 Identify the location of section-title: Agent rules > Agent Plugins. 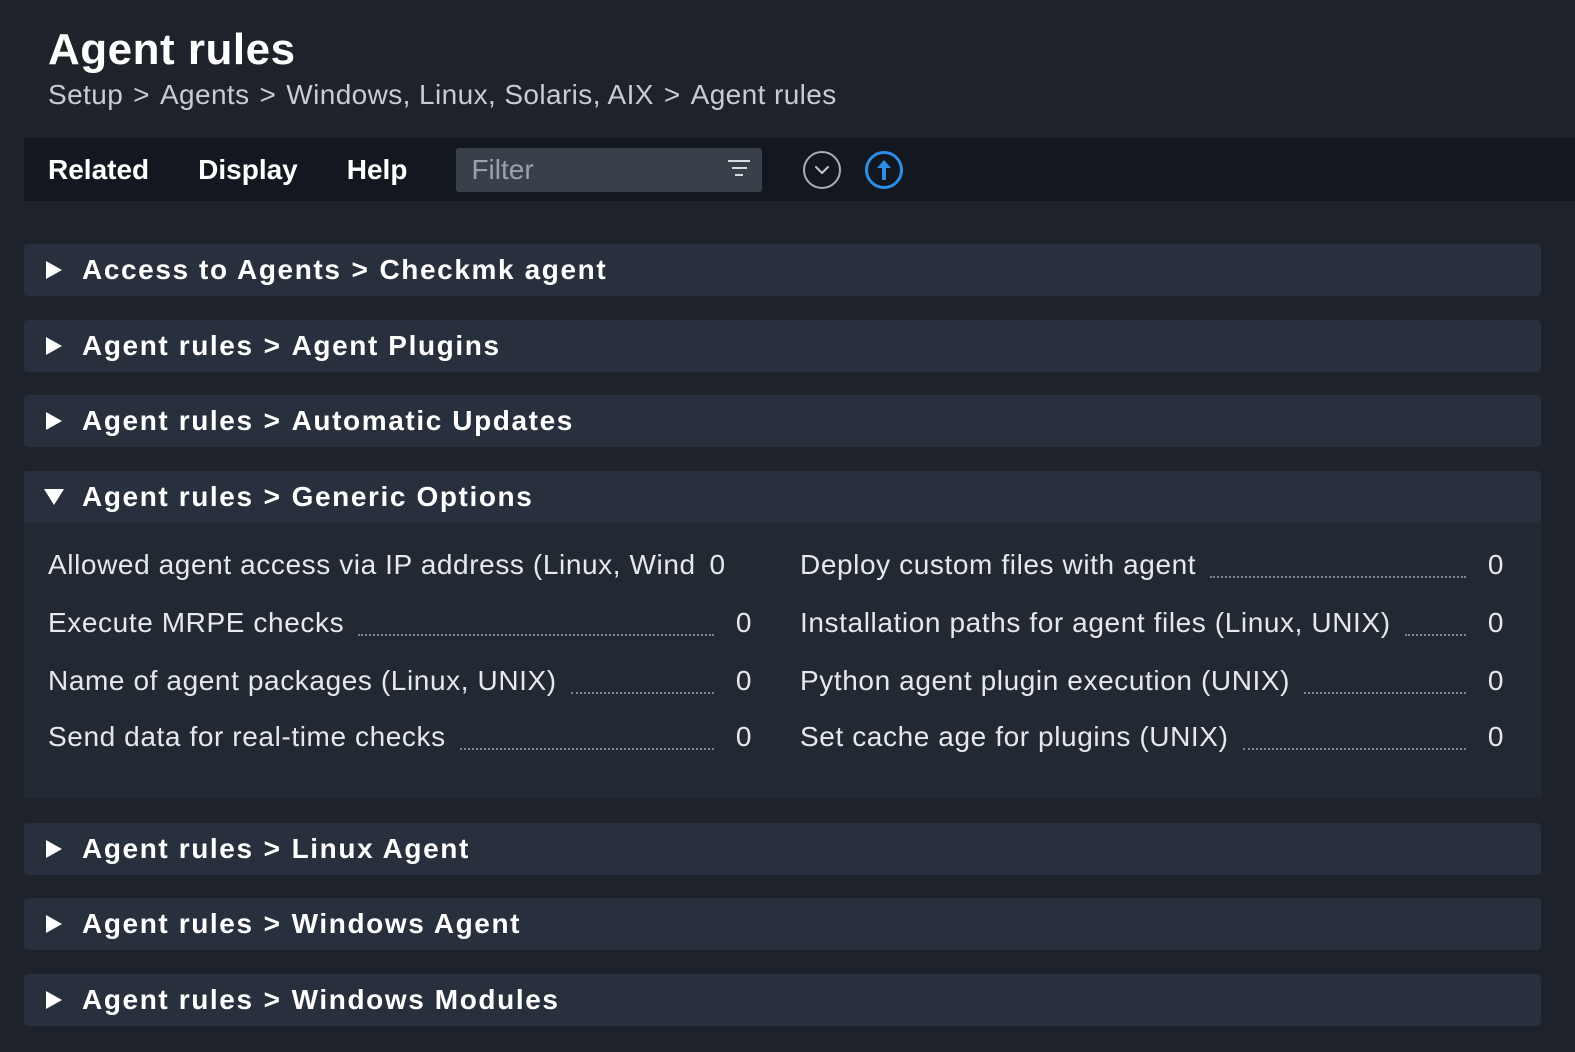
(291, 345).